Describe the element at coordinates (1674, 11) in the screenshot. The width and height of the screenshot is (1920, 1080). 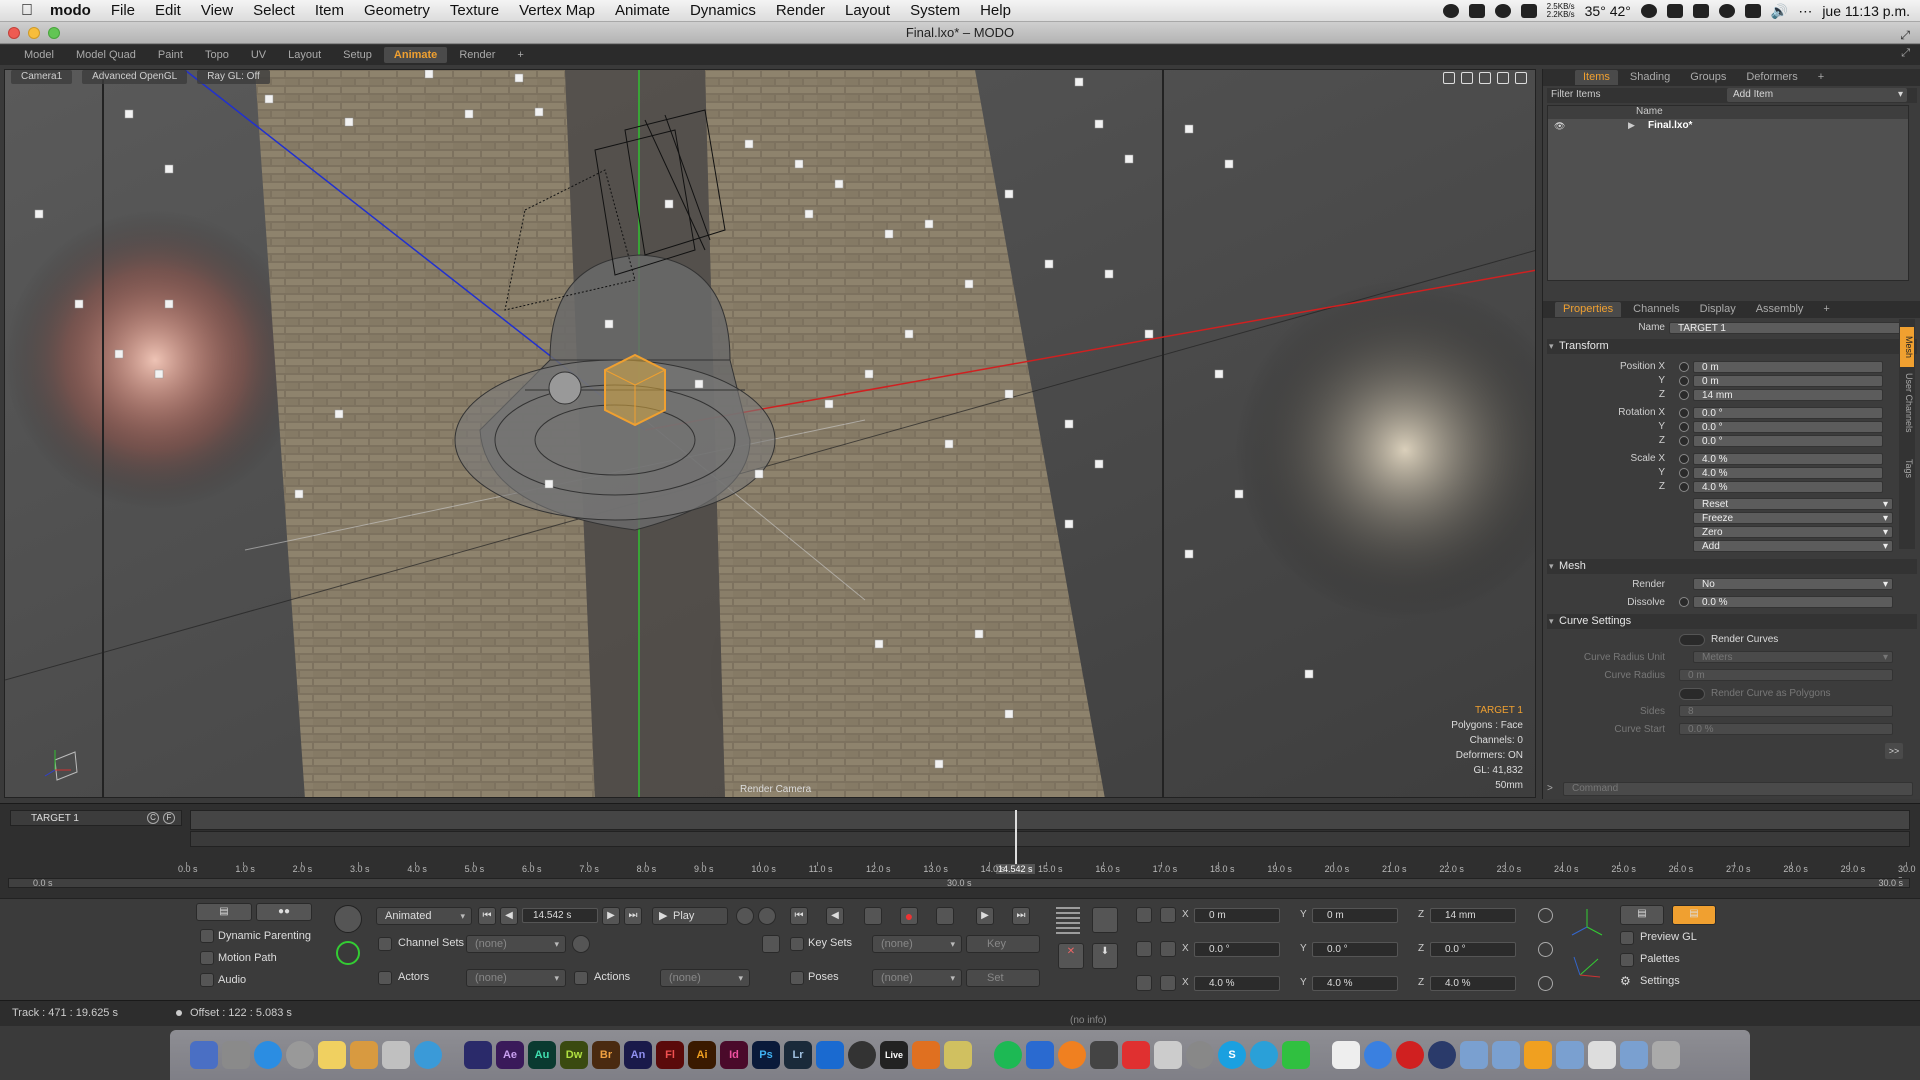
I see `menu-list-icon` at that location.